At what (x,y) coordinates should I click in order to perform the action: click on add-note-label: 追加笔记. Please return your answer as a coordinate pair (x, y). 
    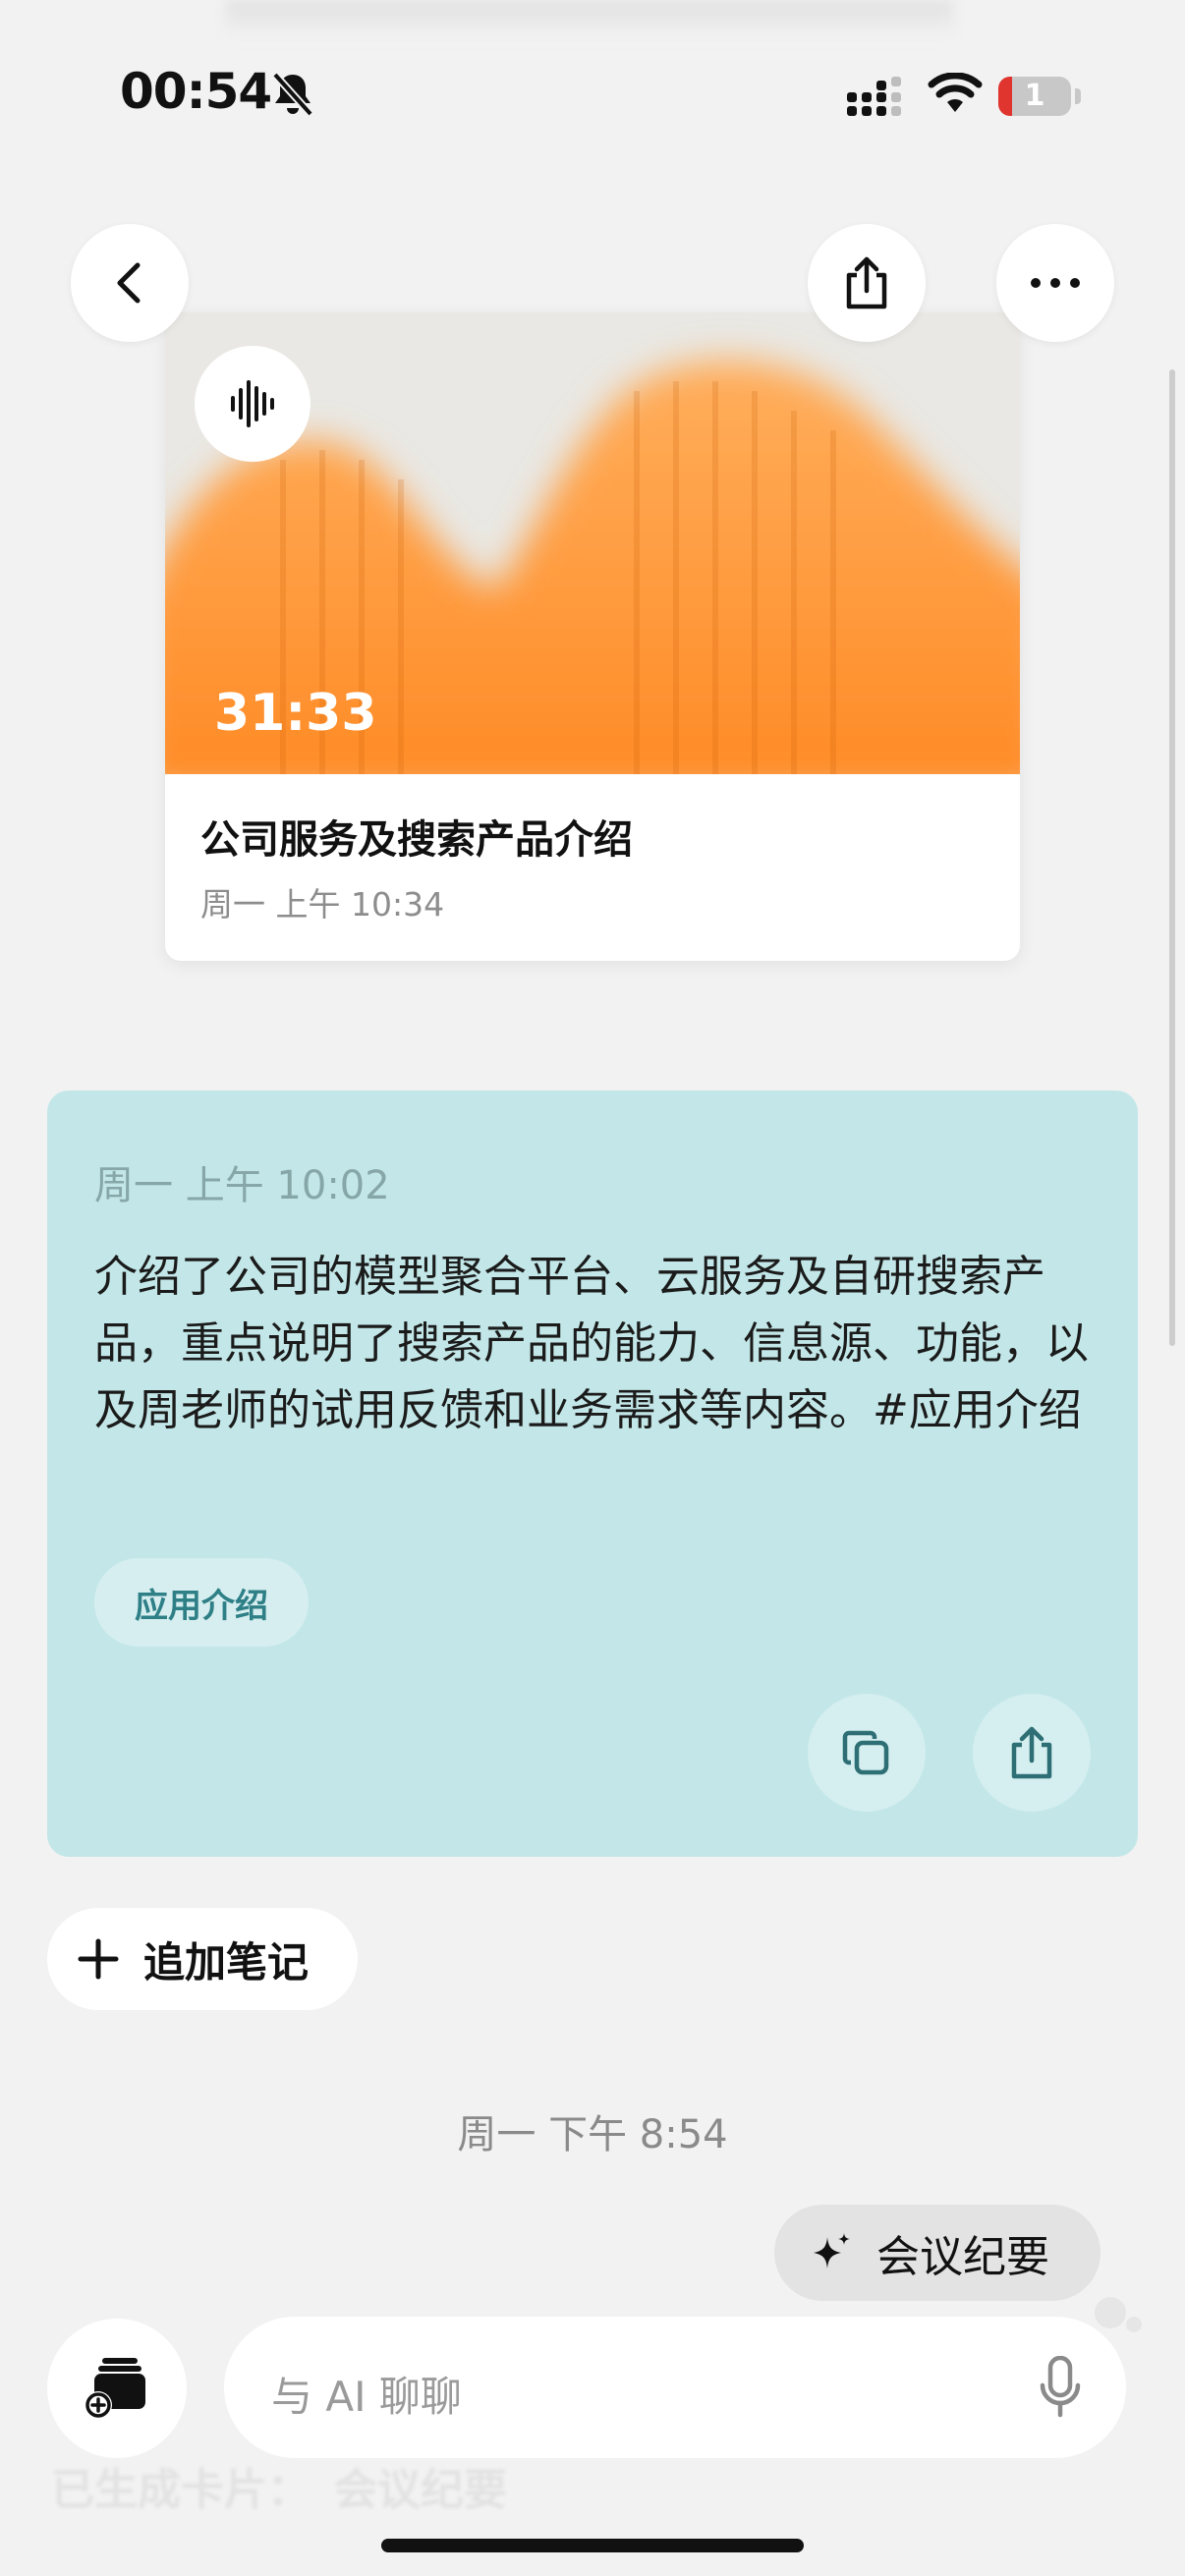
    Looking at the image, I should click on (227, 1962).